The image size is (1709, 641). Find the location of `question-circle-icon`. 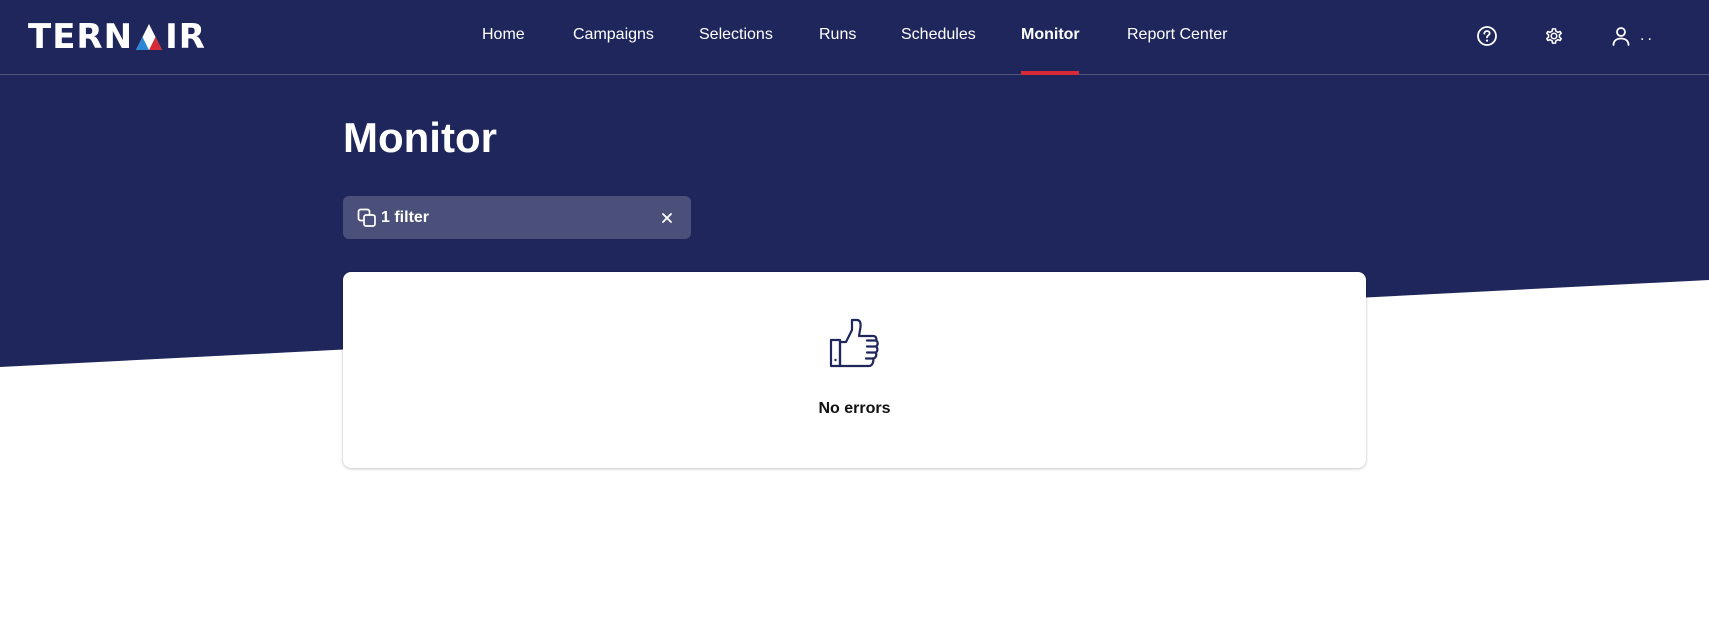

question-circle-icon is located at coordinates (1487, 36).